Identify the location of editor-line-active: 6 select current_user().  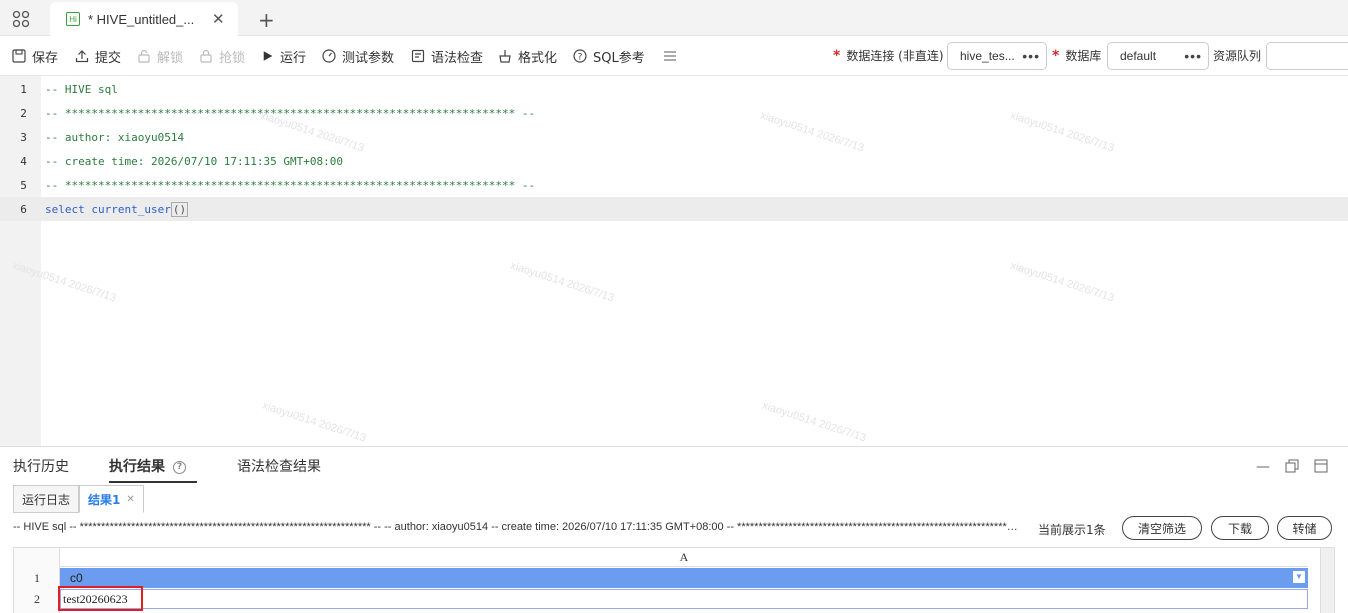
(674, 209).